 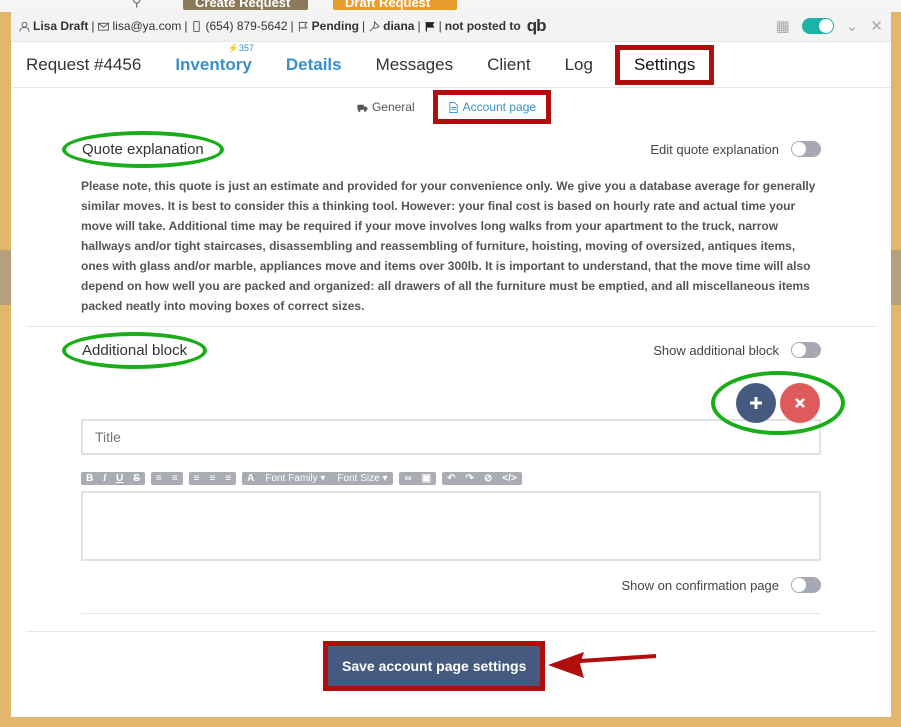 What do you see at coordinates (852, 26) in the screenshot?
I see `chevron-down-icon: ⌄` at bounding box center [852, 26].